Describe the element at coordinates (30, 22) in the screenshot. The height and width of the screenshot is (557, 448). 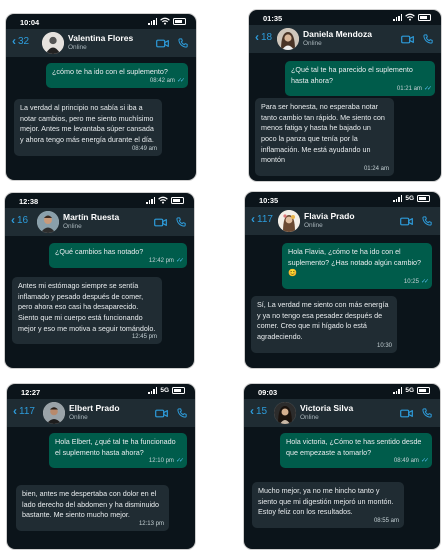
I see `status-time: 10:04` at that location.